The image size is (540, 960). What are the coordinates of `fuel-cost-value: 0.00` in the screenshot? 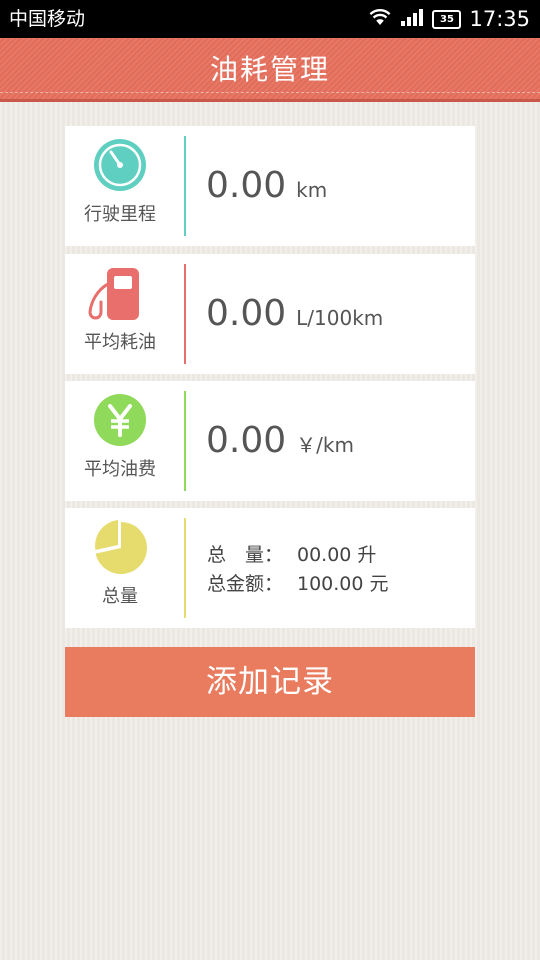 It's located at (246, 440).